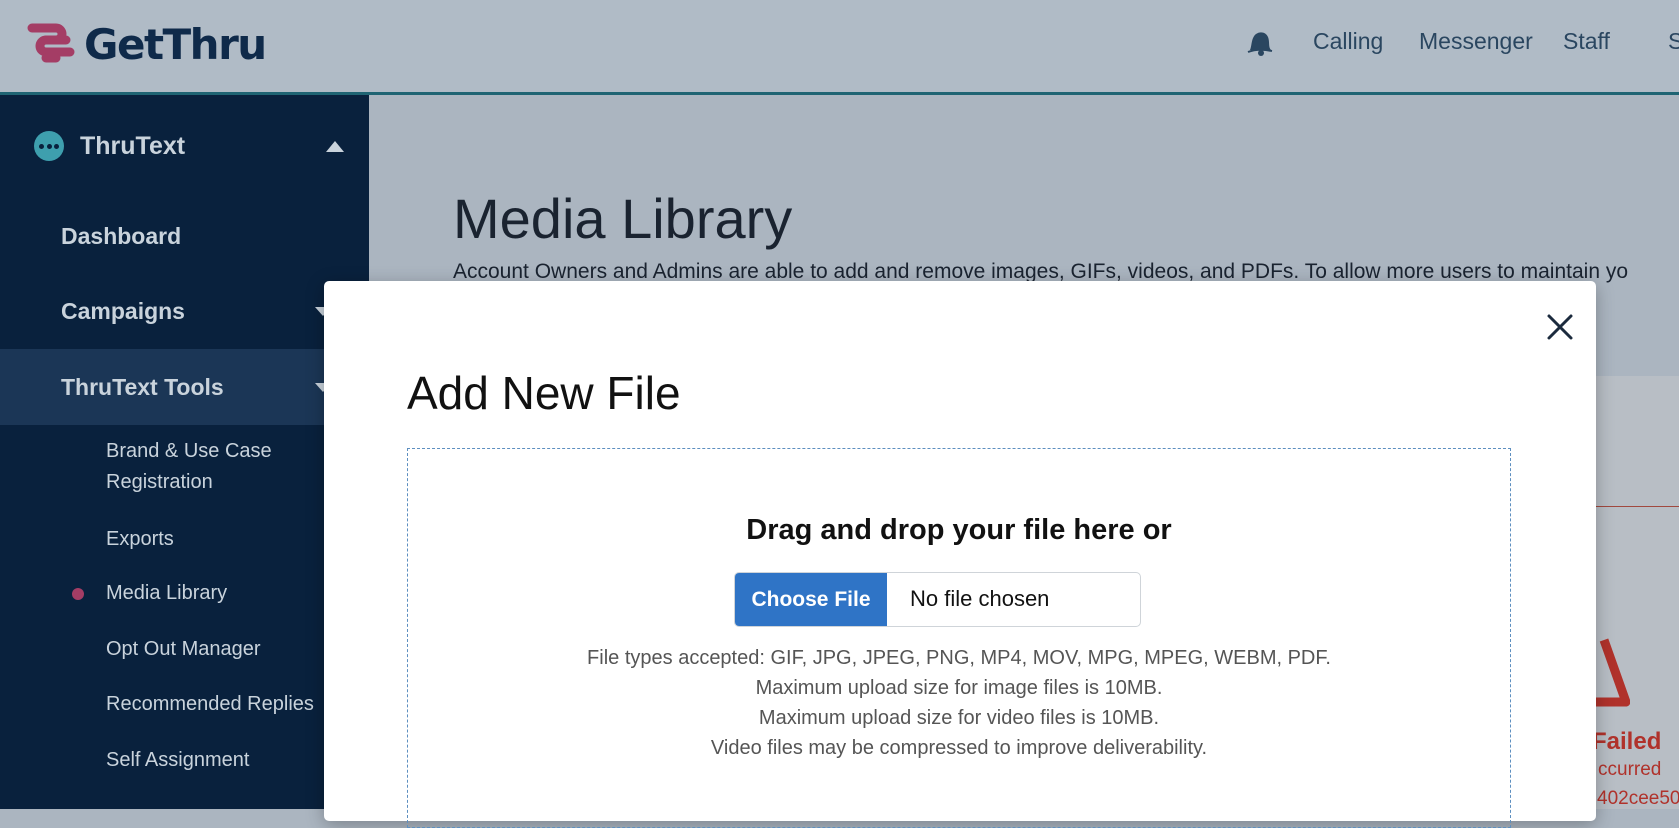 The height and width of the screenshot is (828, 1679). Describe the element at coordinates (811, 599) in the screenshot. I see `choose-file-button: Choose File` at that location.